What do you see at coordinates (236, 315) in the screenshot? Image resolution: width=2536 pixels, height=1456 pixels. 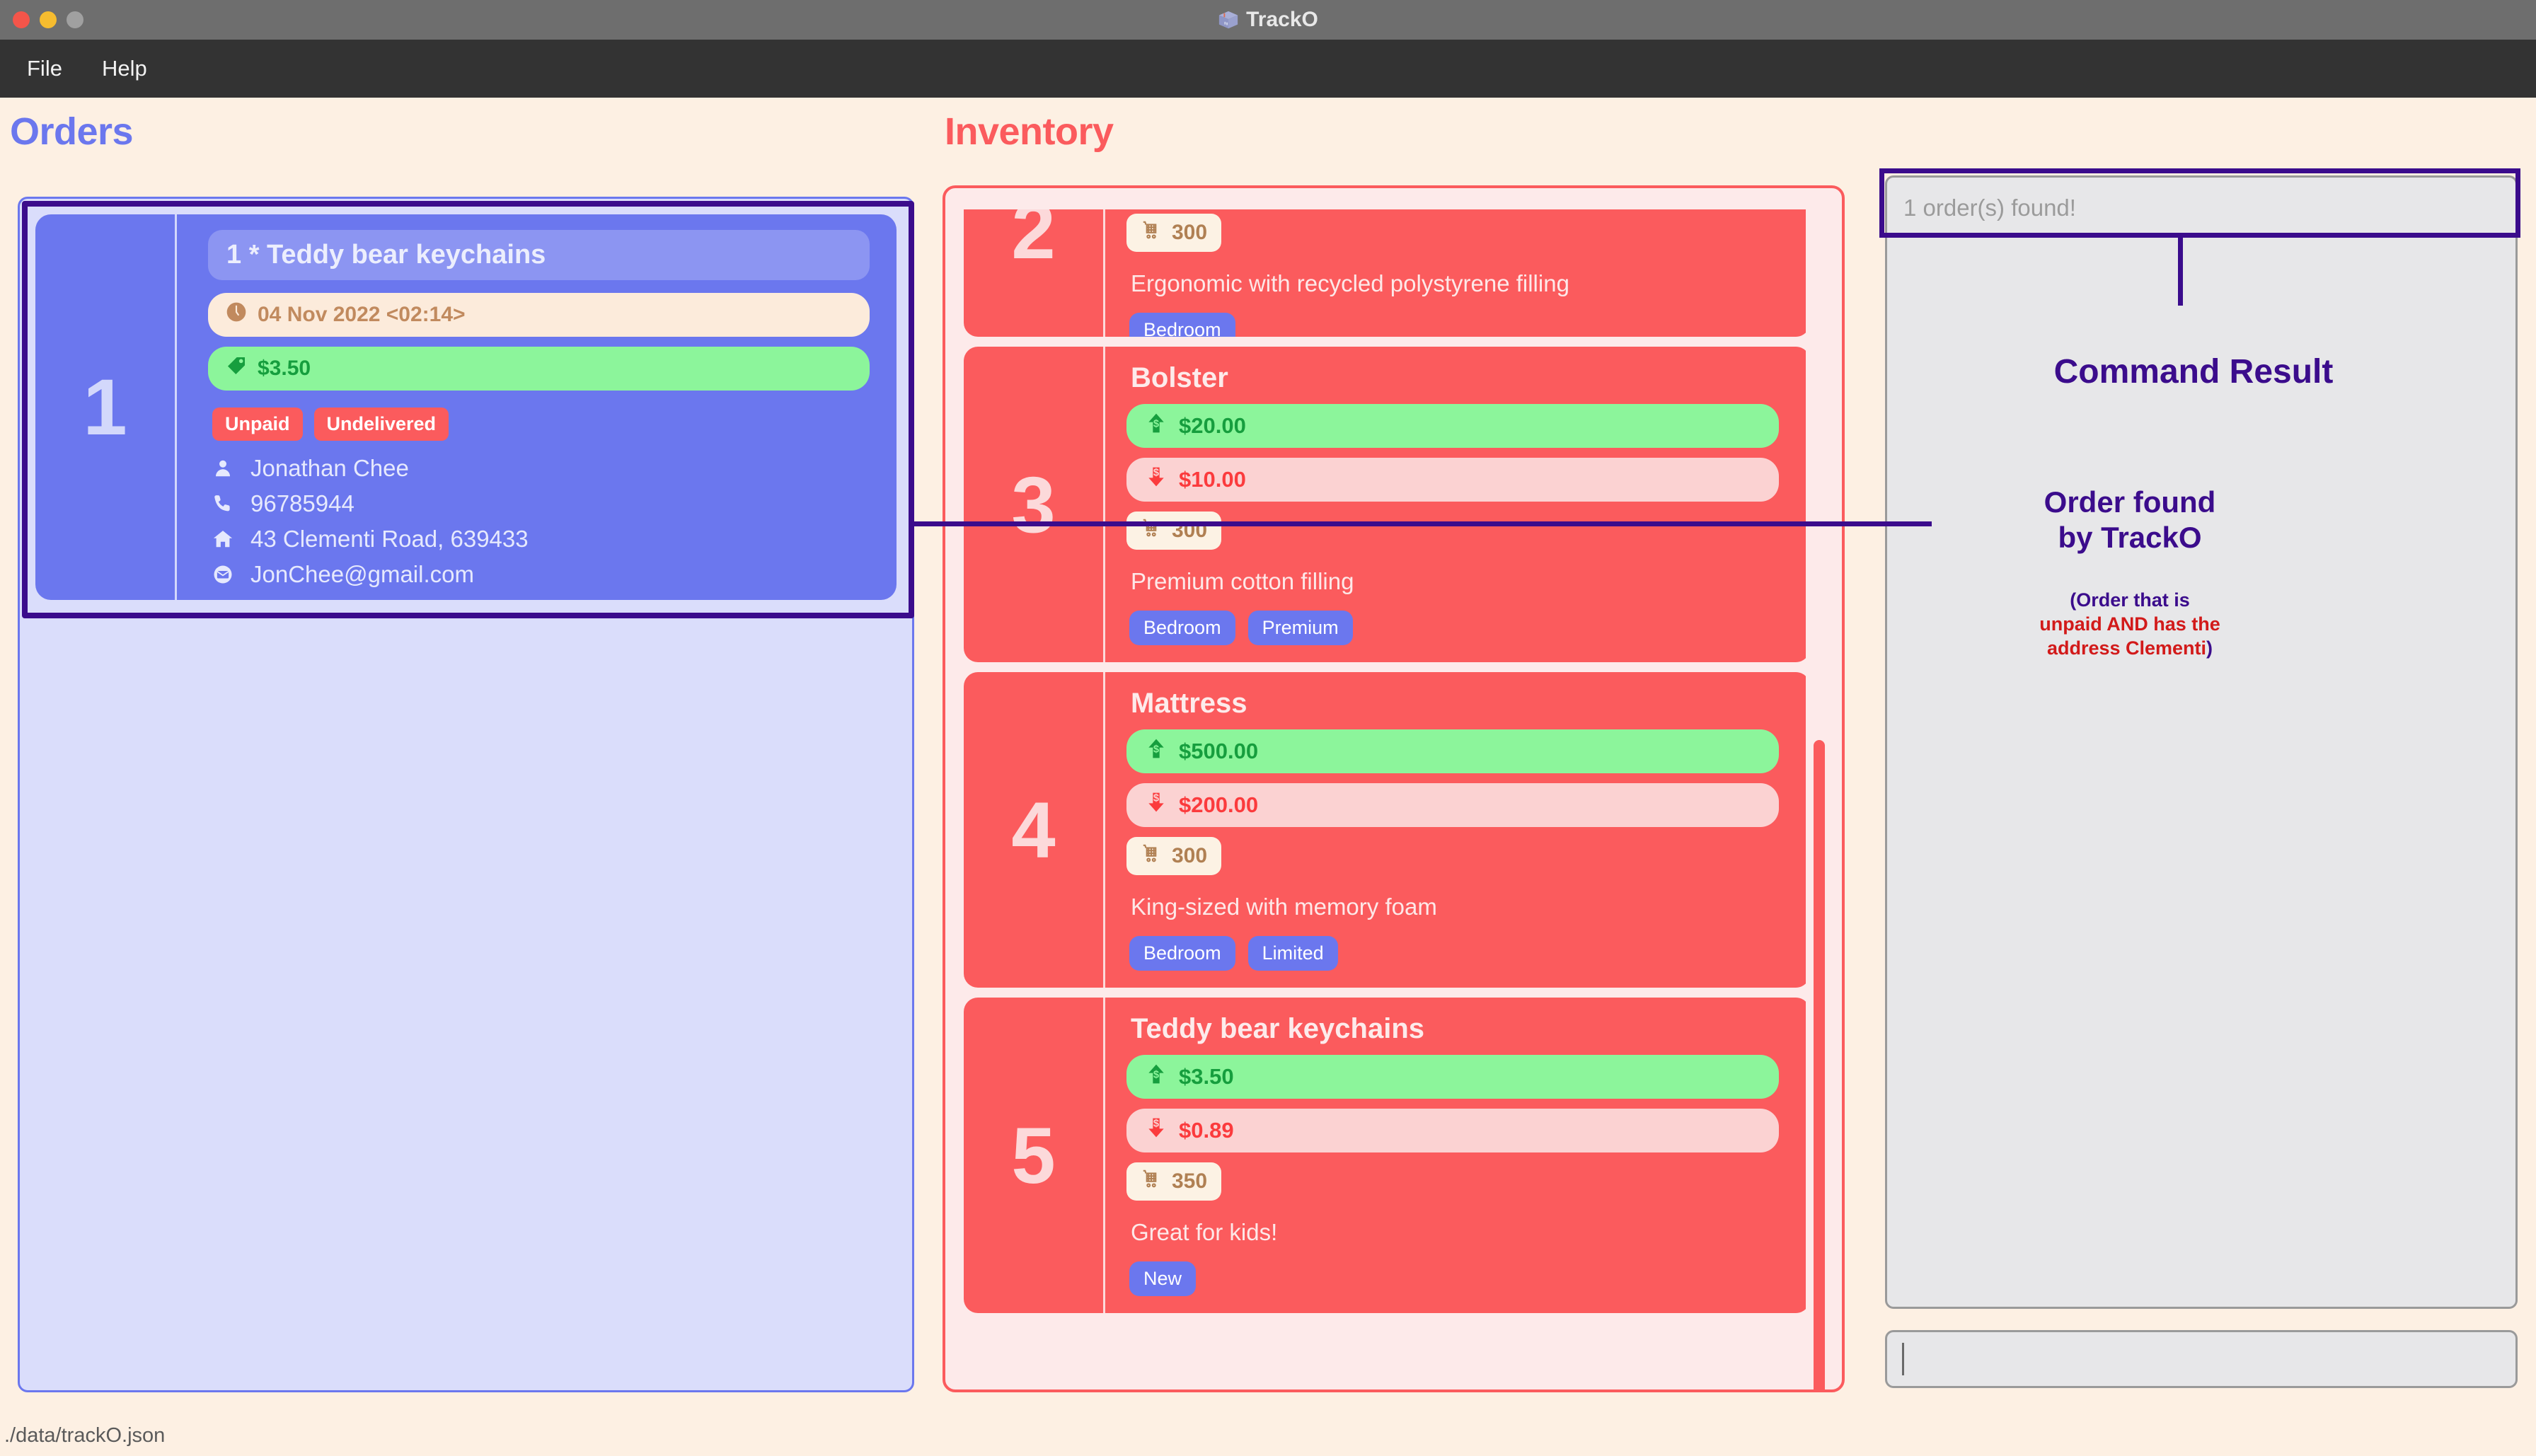 I see `clock-icon` at bounding box center [236, 315].